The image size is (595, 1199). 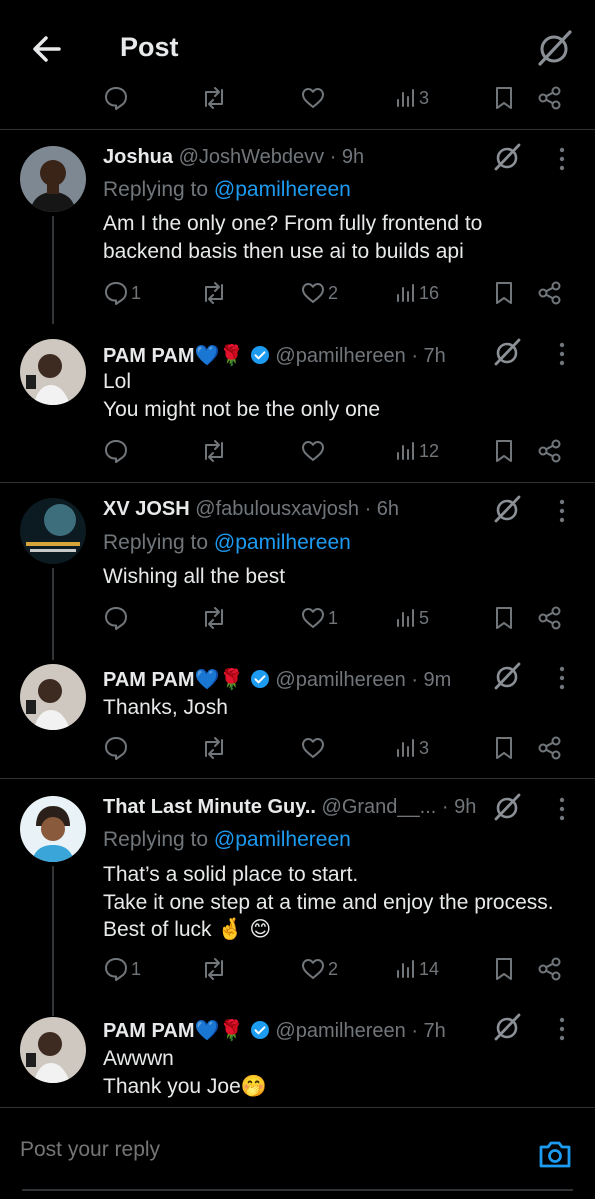 What do you see at coordinates (242, 409) in the screenshot?
I see `tweet-text-line: You might not be the only one` at bounding box center [242, 409].